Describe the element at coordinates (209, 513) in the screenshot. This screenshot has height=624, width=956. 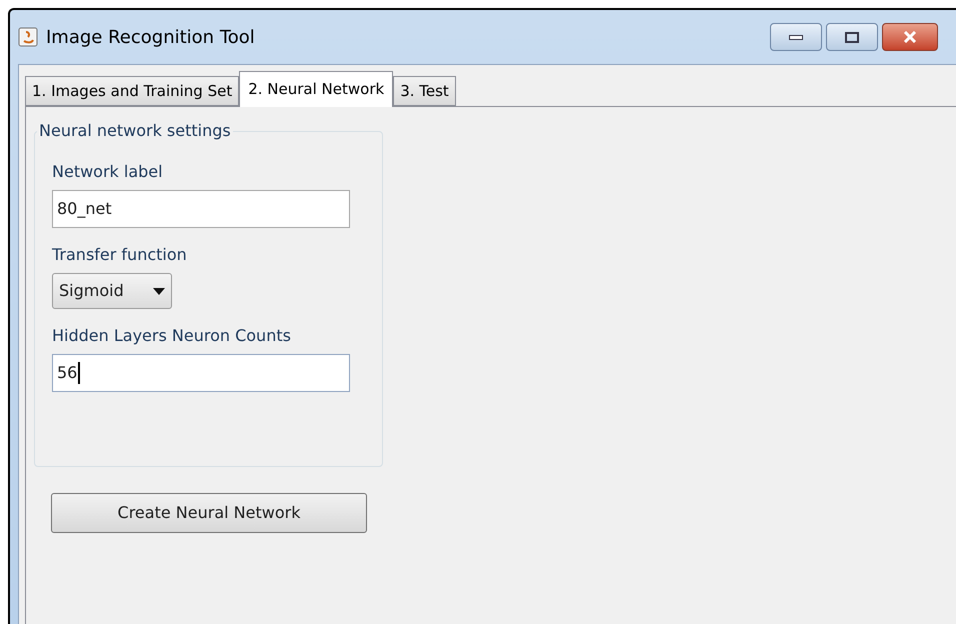
I see `create-network-button: Create Neural Network` at that location.